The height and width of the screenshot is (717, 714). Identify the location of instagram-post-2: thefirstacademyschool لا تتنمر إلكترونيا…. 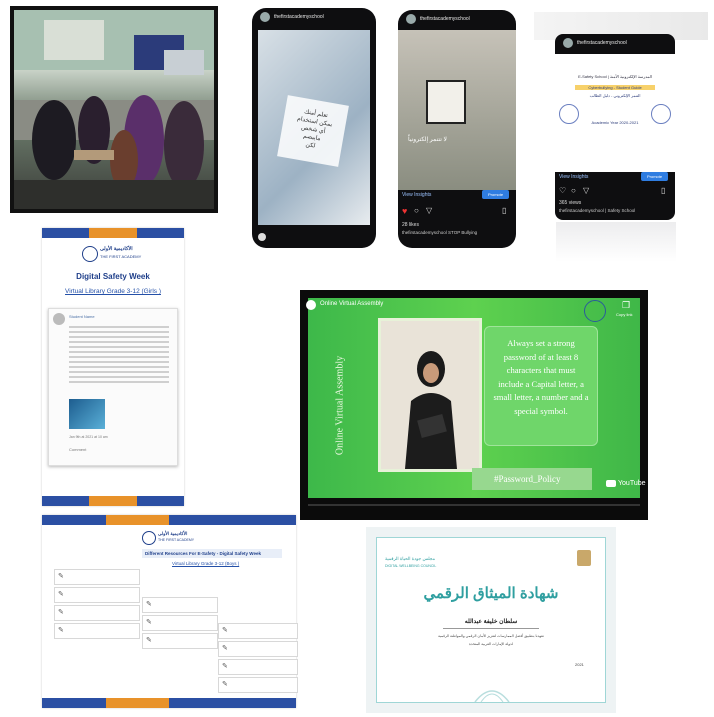
(457, 129).